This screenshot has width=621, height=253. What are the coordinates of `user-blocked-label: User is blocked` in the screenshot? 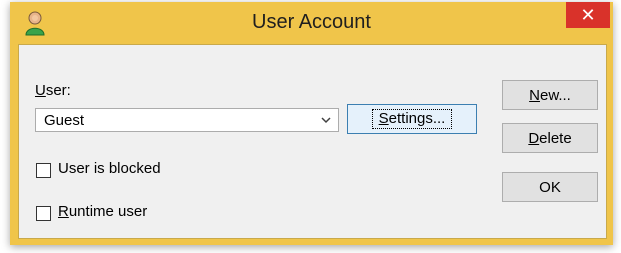 It's located at (109, 168).